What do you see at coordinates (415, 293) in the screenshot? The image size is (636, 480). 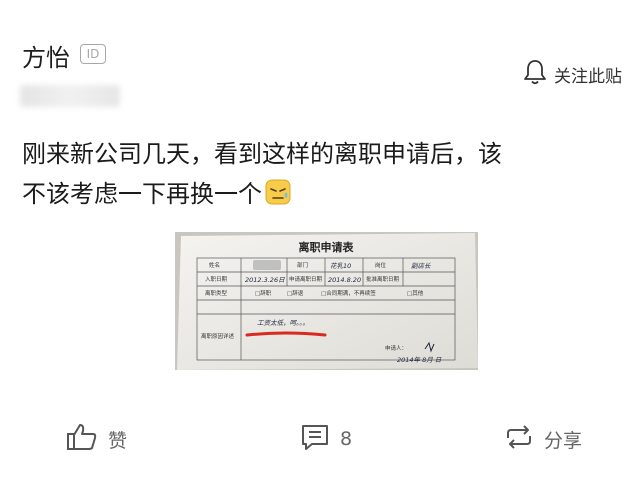 I see `form-option-other: □其他` at bounding box center [415, 293].